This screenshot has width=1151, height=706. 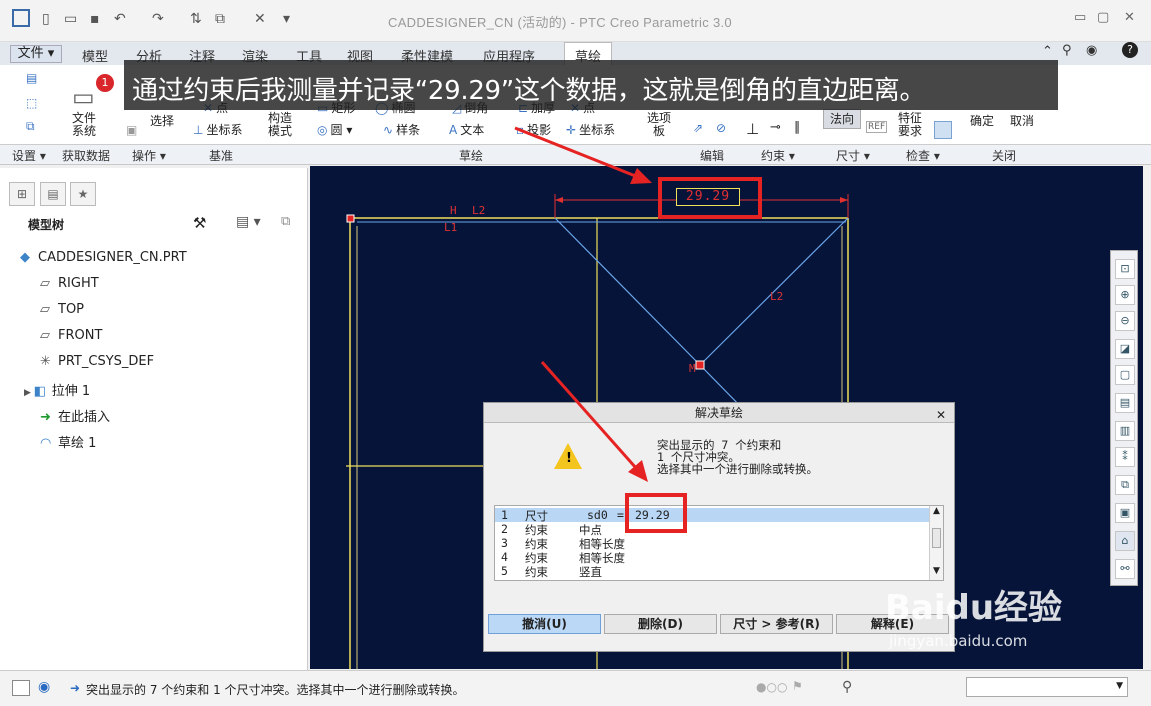 I want to click on coordinate-system-button-2: ✛ 坐标系, so click(x=590, y=129).